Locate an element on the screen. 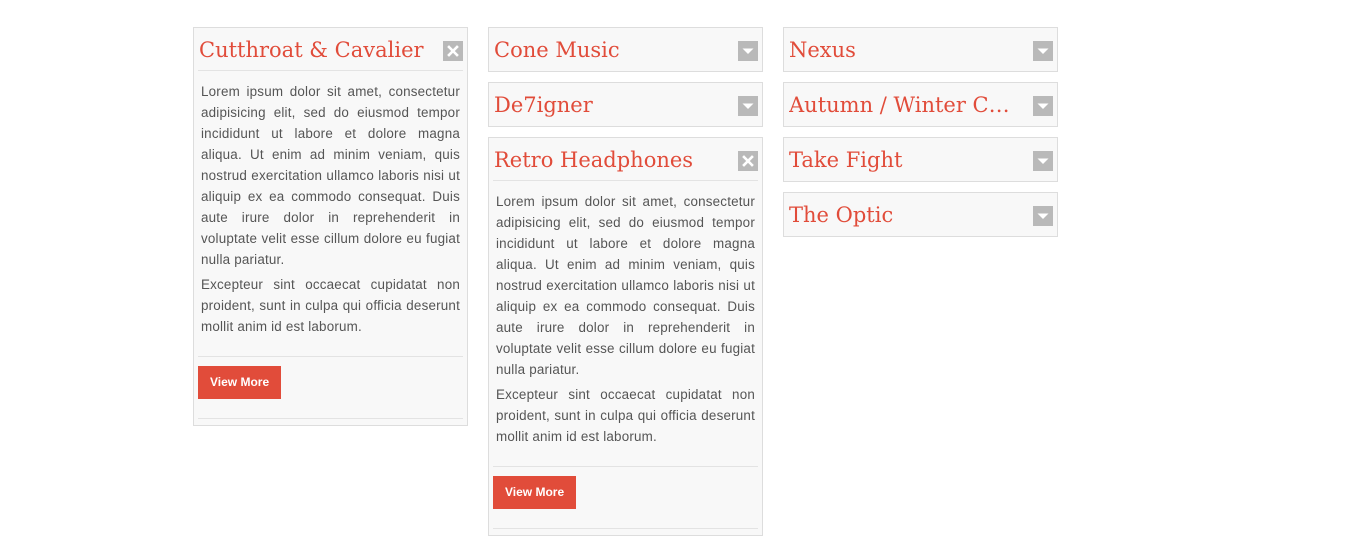 This screenshot has height=558, width=1347. panel-header: Retro Headphones is located at coordinates (625, 159).